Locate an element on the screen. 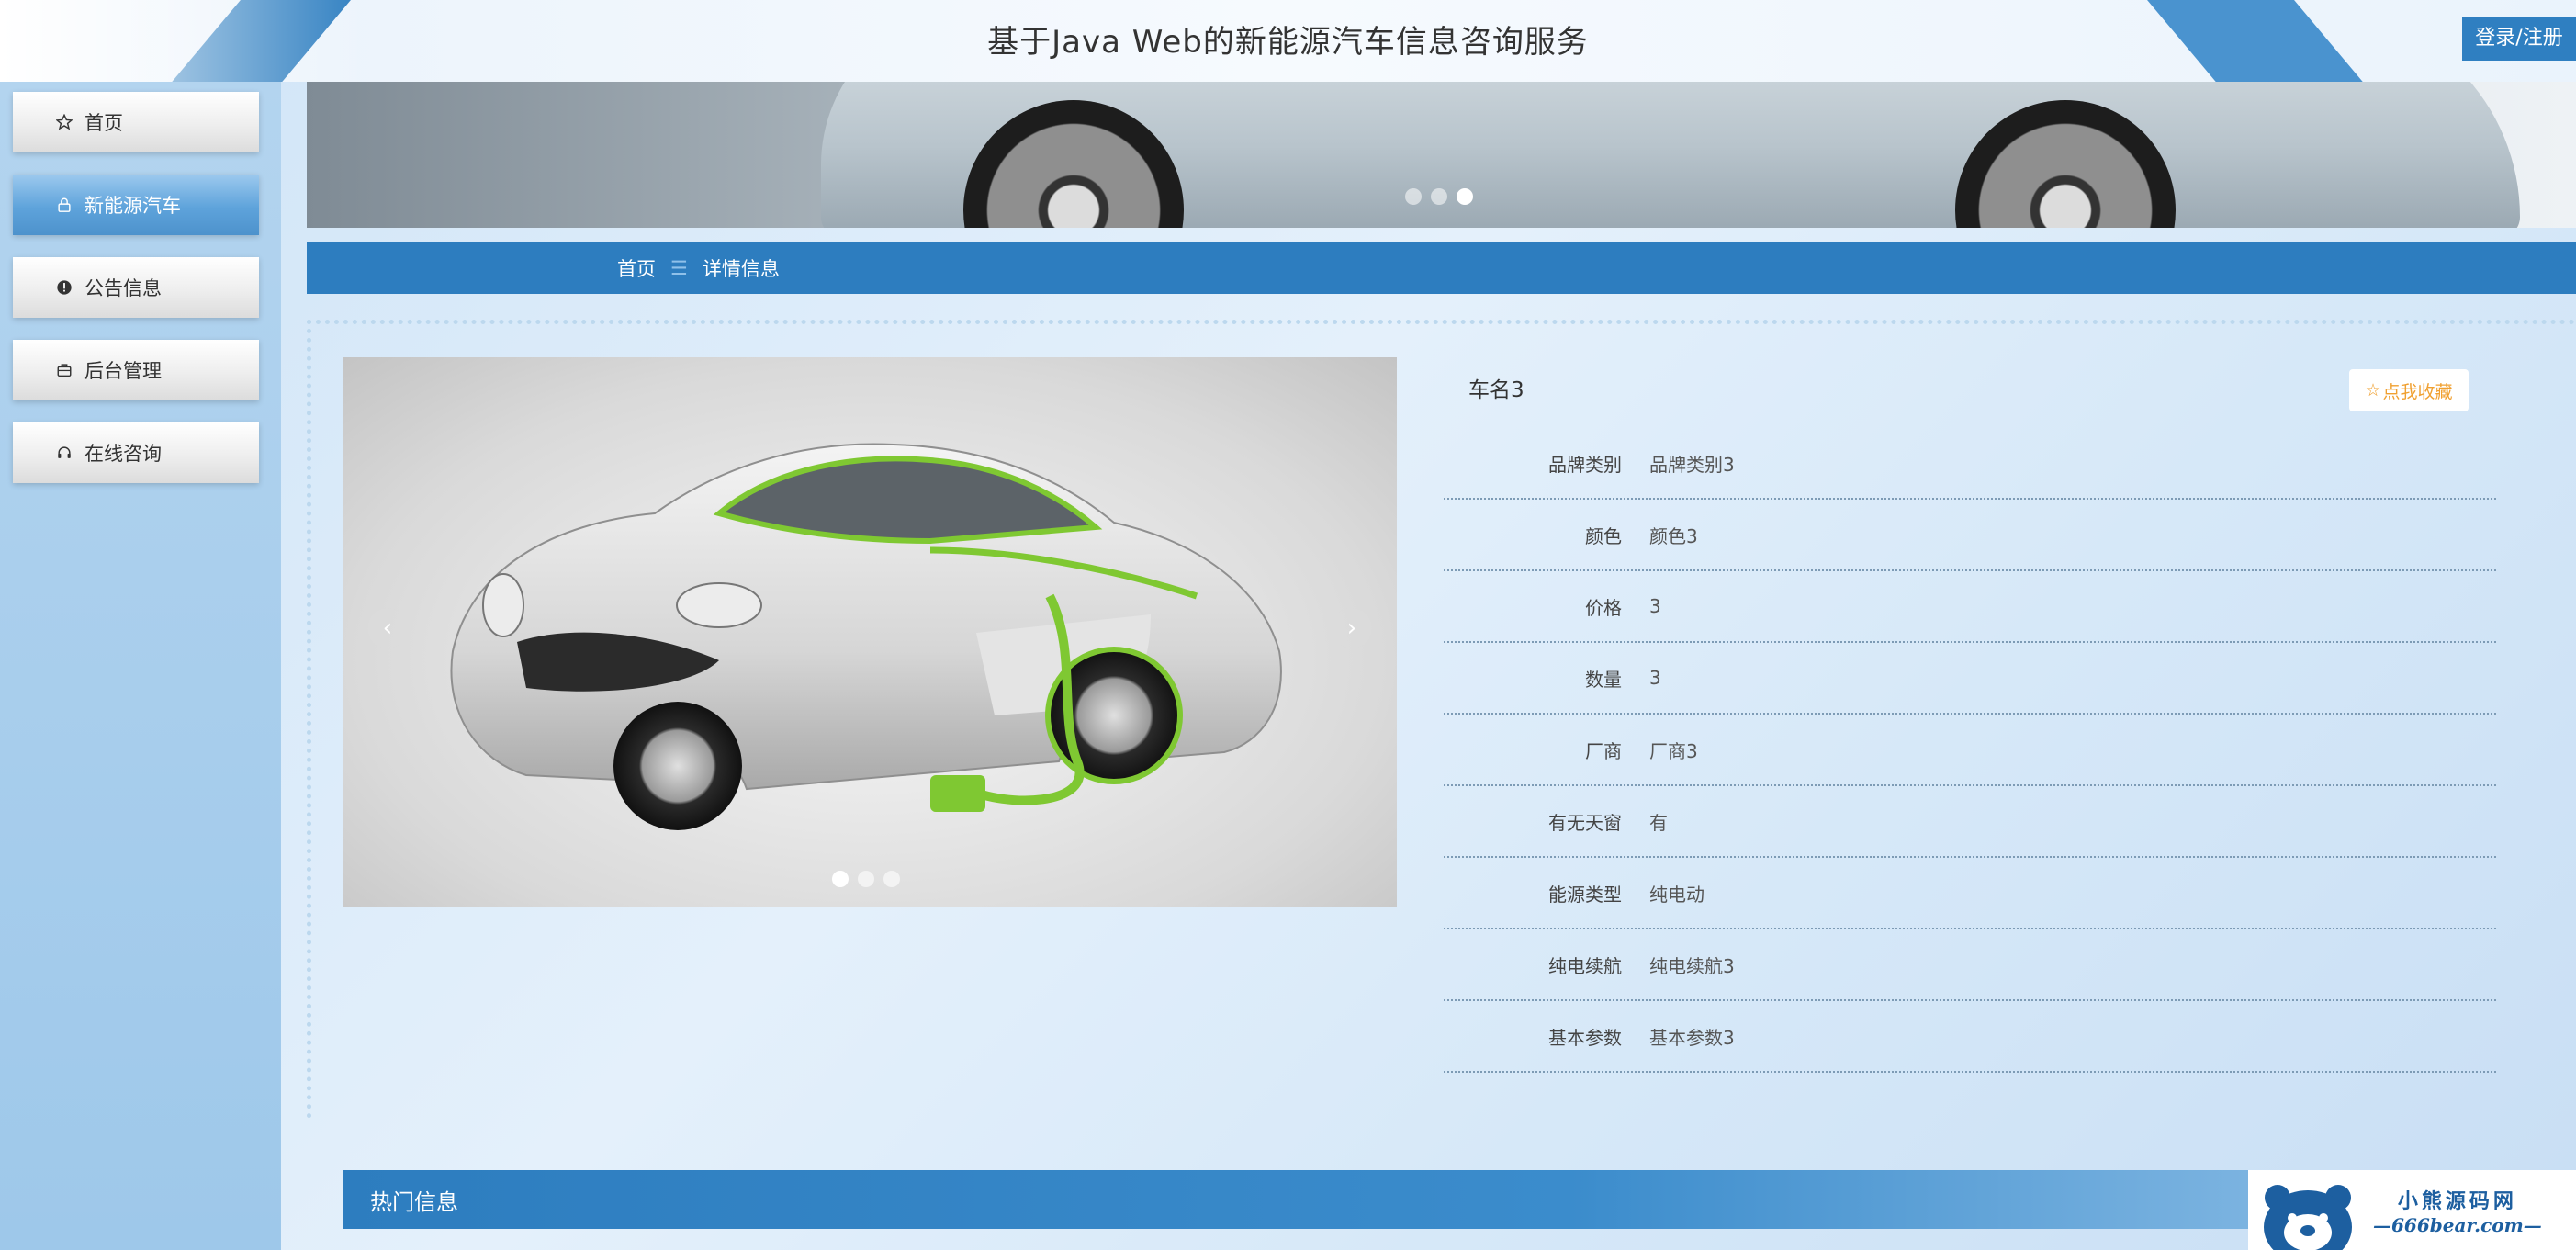  detail-value: 品牌类别3 is located at coordinates (1692, 464).